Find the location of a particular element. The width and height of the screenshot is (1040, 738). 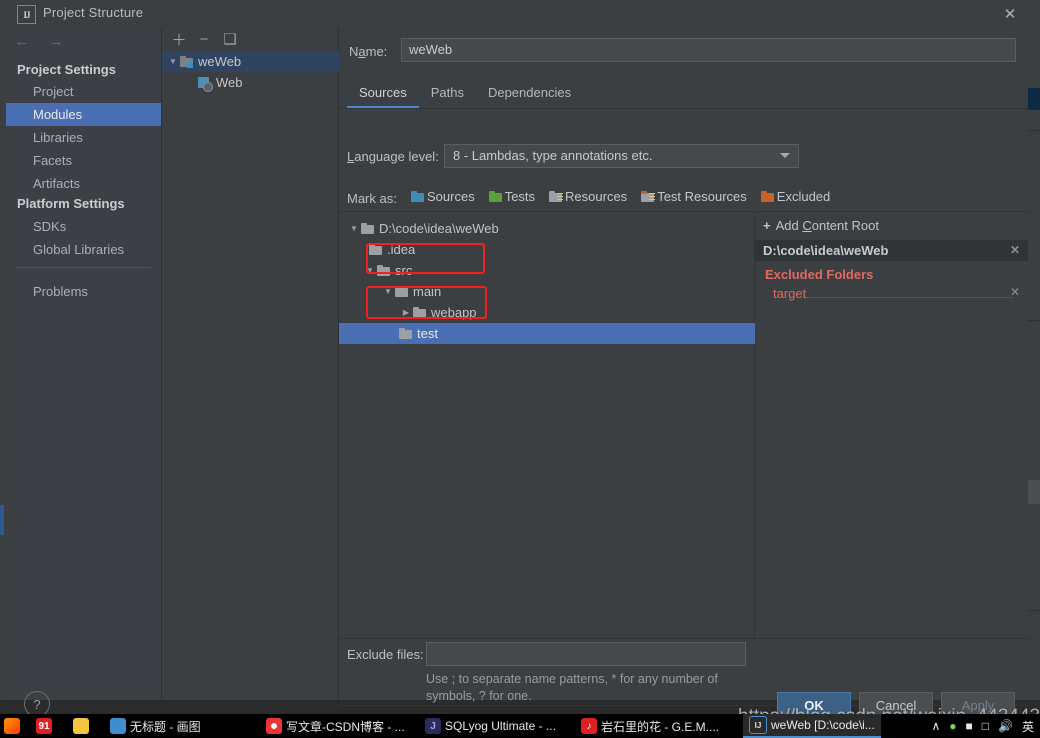

mark-as-test-resources-button: Test Resources is located at coordinates (694, 196).